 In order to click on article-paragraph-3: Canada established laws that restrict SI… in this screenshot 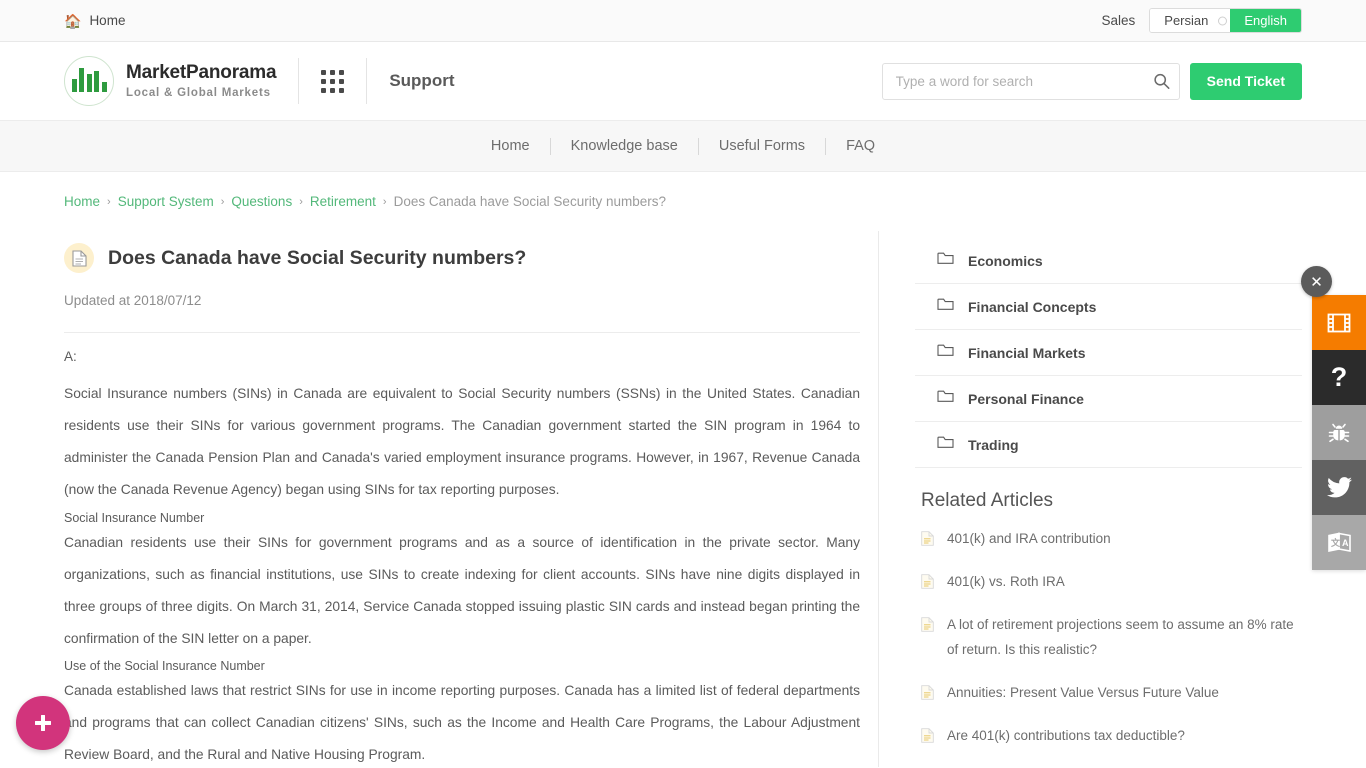, I will do `click(462, 723)`.